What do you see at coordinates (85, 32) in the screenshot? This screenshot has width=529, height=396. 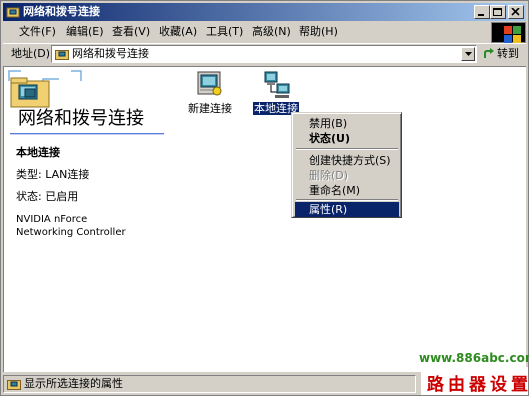 I see `menu-edit: 编辑(E)` at bounding box center [85, 32].